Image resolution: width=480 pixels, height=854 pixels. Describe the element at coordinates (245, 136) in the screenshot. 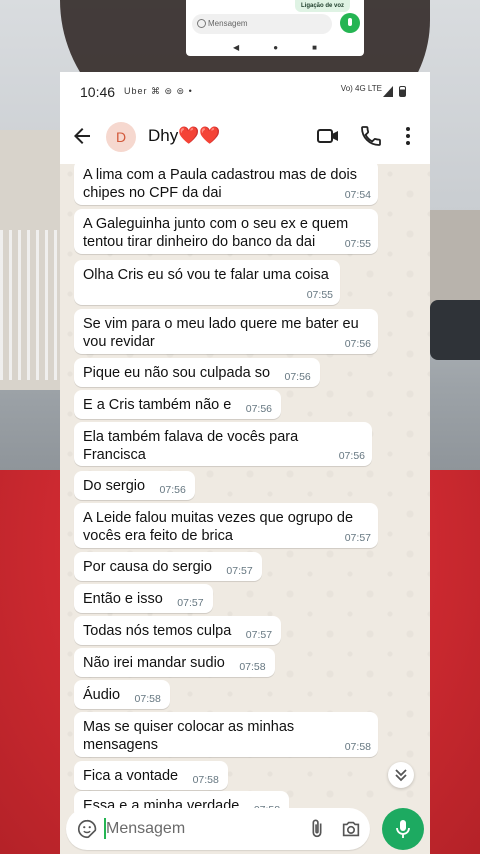

I see `chat-header: D Dhy❤️❤️` at that location.